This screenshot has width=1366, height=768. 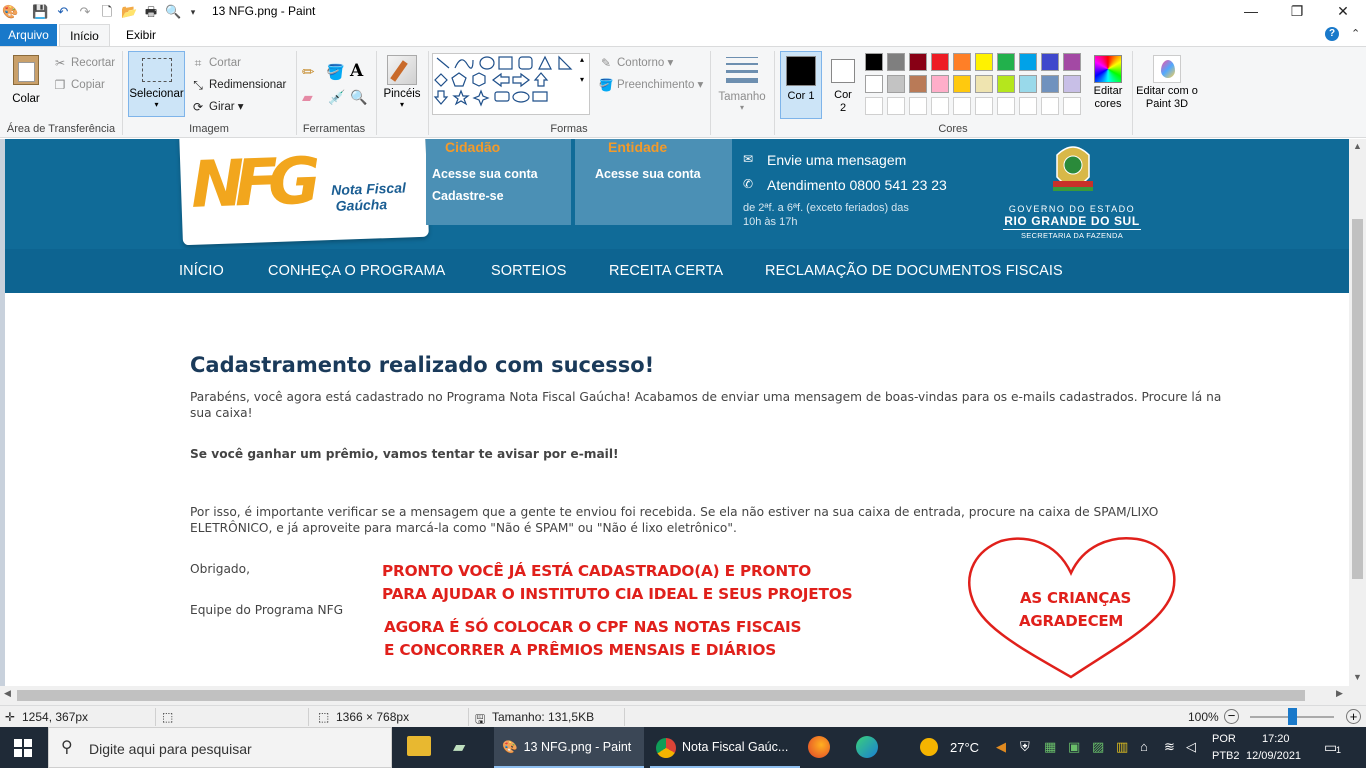 I want to click on outline-button: ✎ Contorno ▾, so click(x=635, y=63).